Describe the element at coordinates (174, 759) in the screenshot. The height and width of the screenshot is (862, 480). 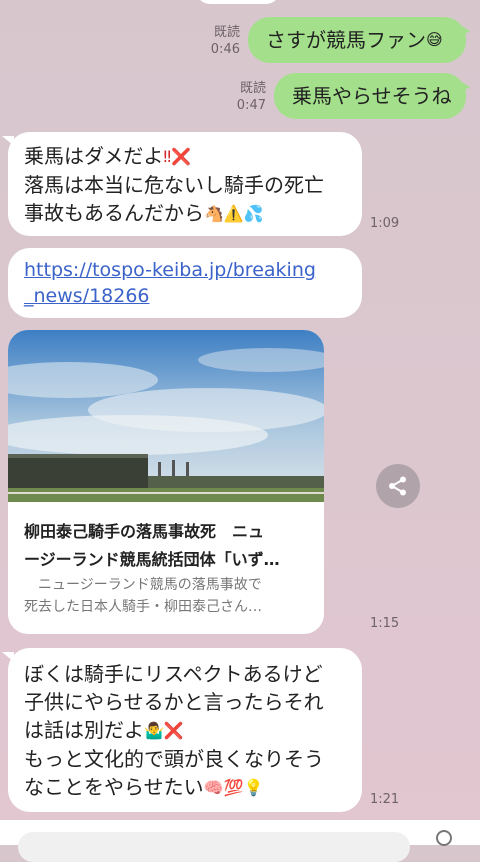
I see `message-line: もっと文化的で頭が良くなりそう` at that location.